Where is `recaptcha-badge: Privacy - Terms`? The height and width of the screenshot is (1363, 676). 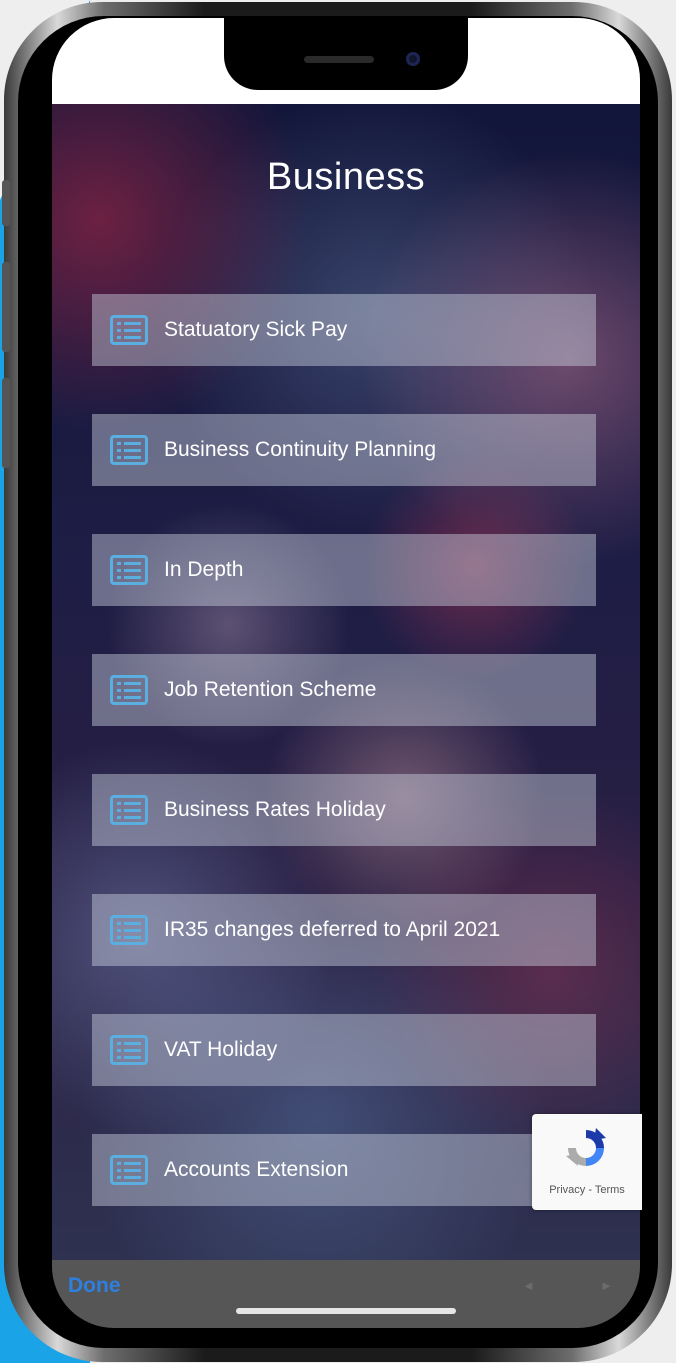 recaptcha-badge: Privacy - Terms is located at coordinates (587, 1162).